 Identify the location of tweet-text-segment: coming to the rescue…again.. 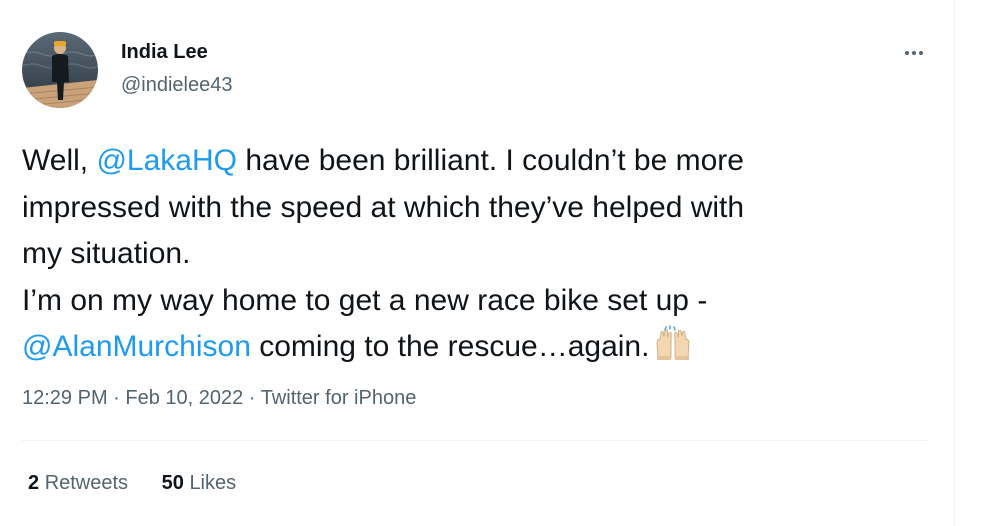
(450, 346).